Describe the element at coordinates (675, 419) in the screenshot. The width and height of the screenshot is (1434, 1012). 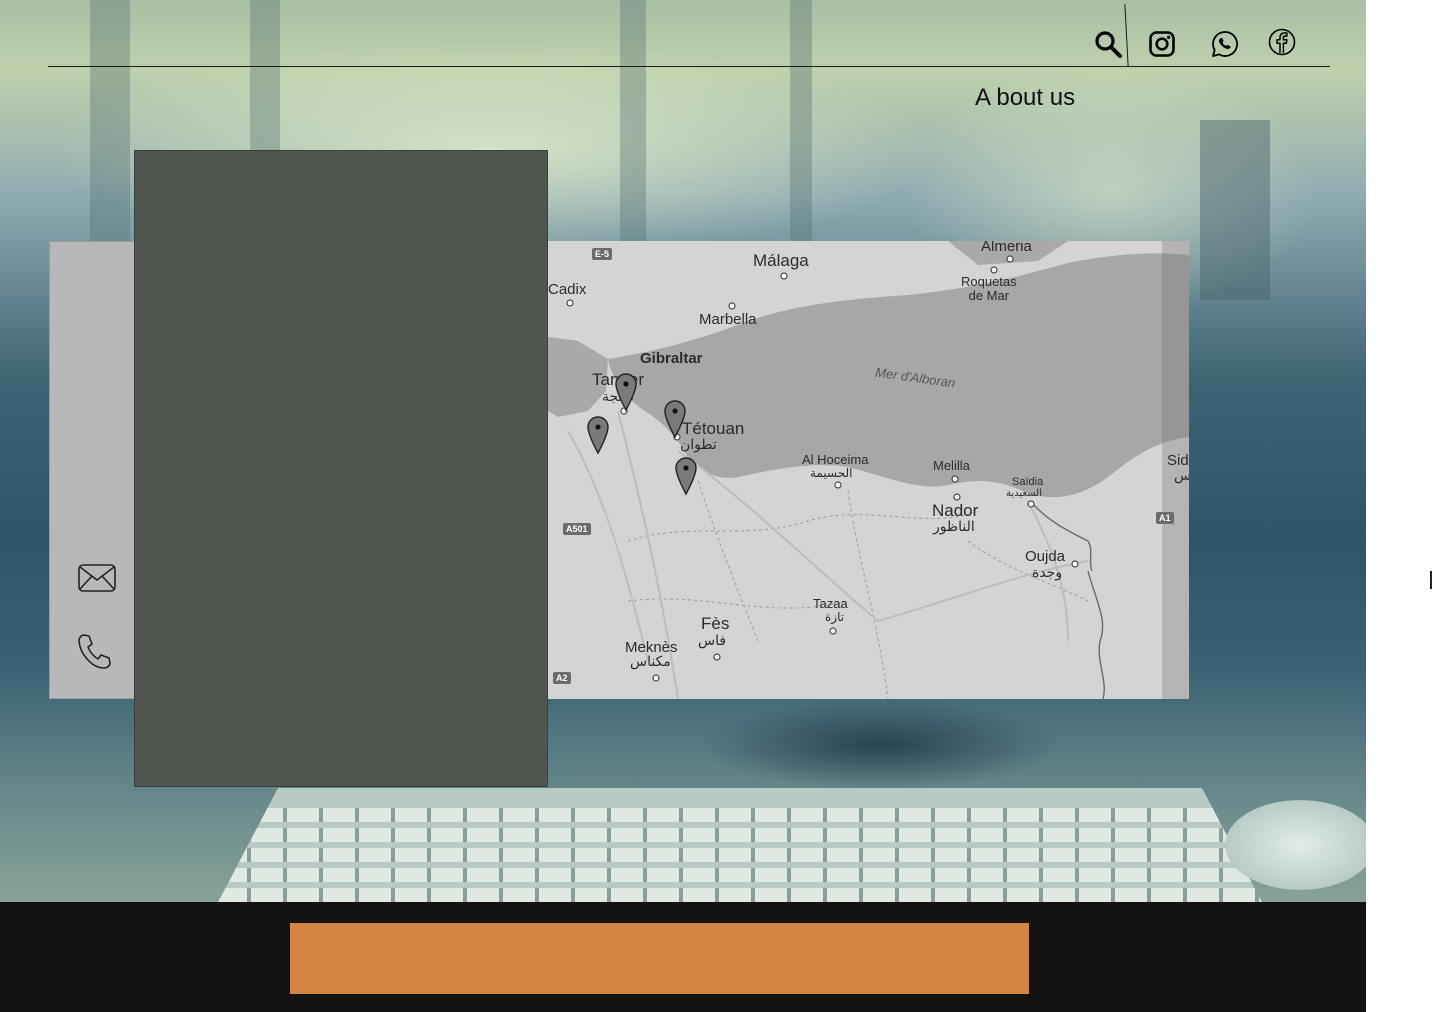
I see `map-pin-tetouan` at that location.